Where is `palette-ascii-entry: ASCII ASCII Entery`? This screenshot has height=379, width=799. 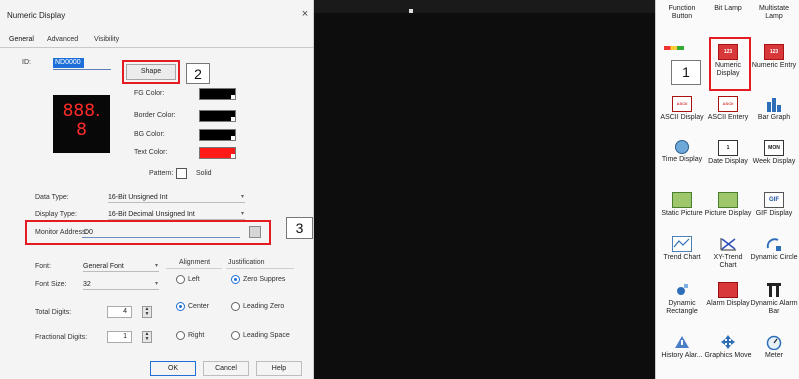 palette-ascii-entry: ASCII ASCII Entery is located at coordinates (728, 109).